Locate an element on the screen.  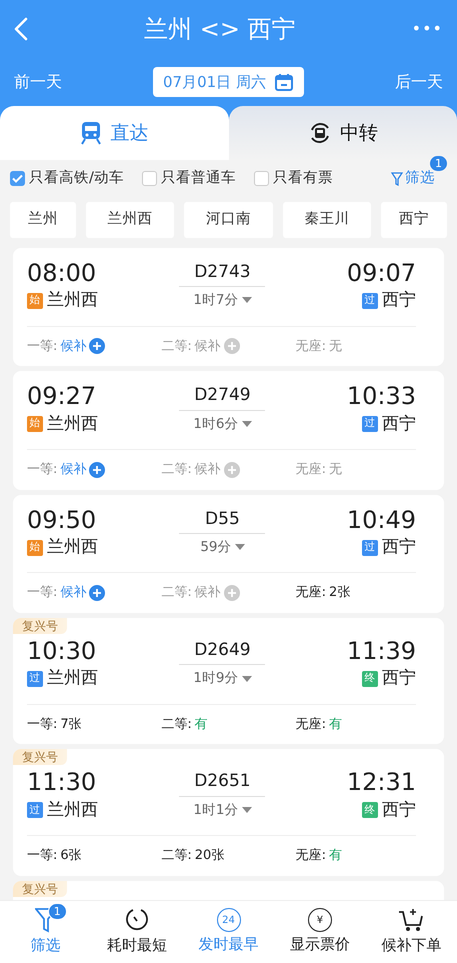
train-number: D55 is located at coordinates (222, 520).